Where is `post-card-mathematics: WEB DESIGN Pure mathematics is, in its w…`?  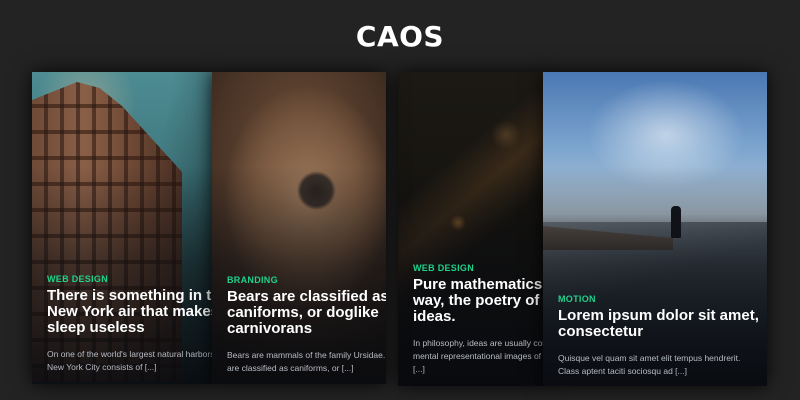
post-card-mathematics: WEB DESIGN Pure mathematics is, in its w… is located at coordinates (473, 229).